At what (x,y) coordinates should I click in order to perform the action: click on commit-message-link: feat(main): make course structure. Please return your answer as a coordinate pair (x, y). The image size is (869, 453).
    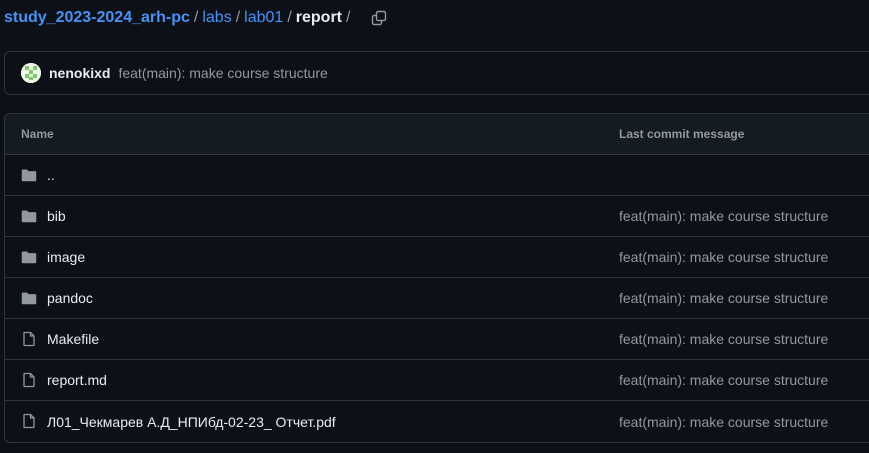
    Looking at the image, I should click on (222, 73).